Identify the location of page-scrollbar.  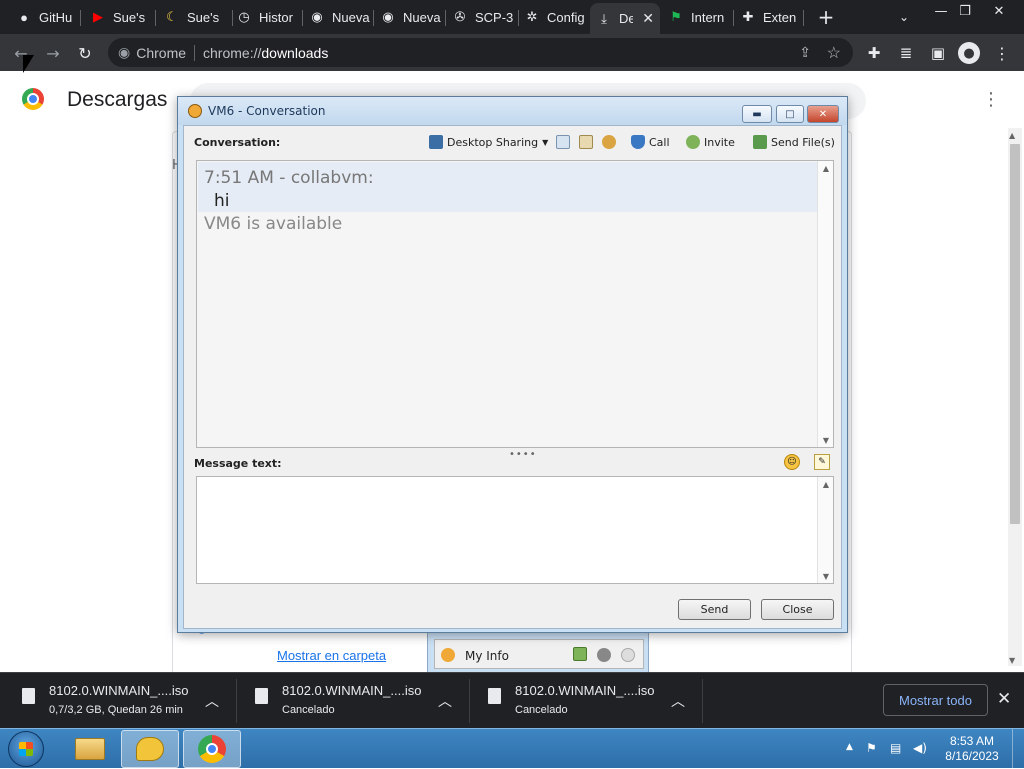
(1015, 397).